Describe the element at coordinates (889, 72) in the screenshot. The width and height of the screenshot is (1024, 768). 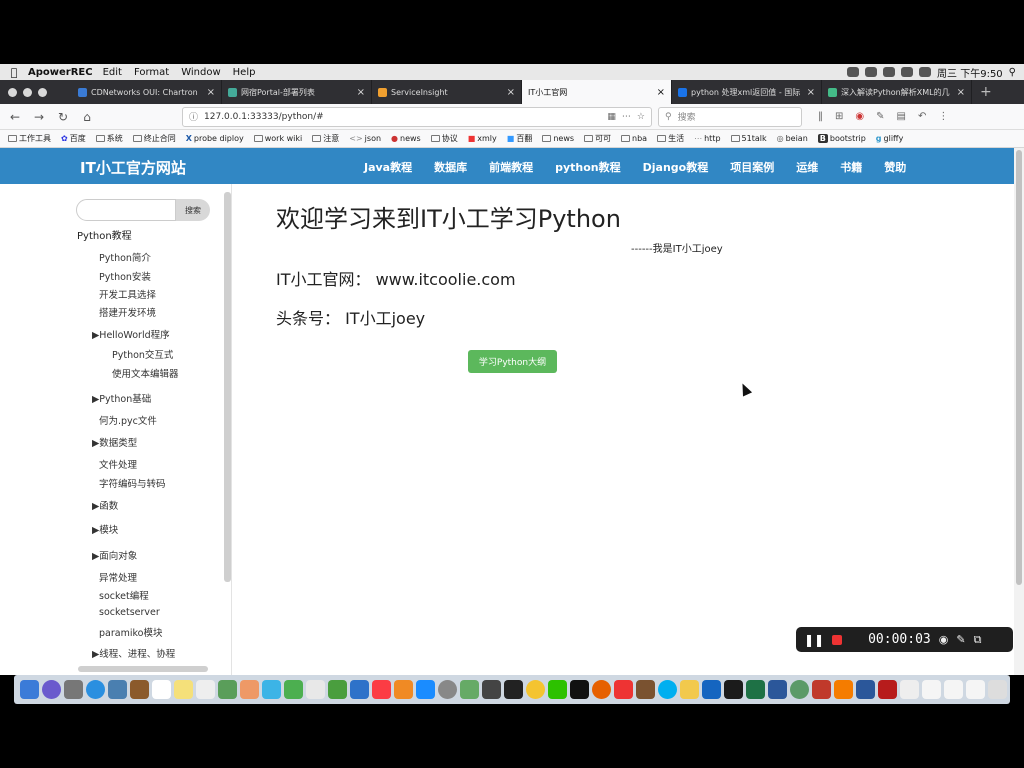
I see `qq-icon` at that location.